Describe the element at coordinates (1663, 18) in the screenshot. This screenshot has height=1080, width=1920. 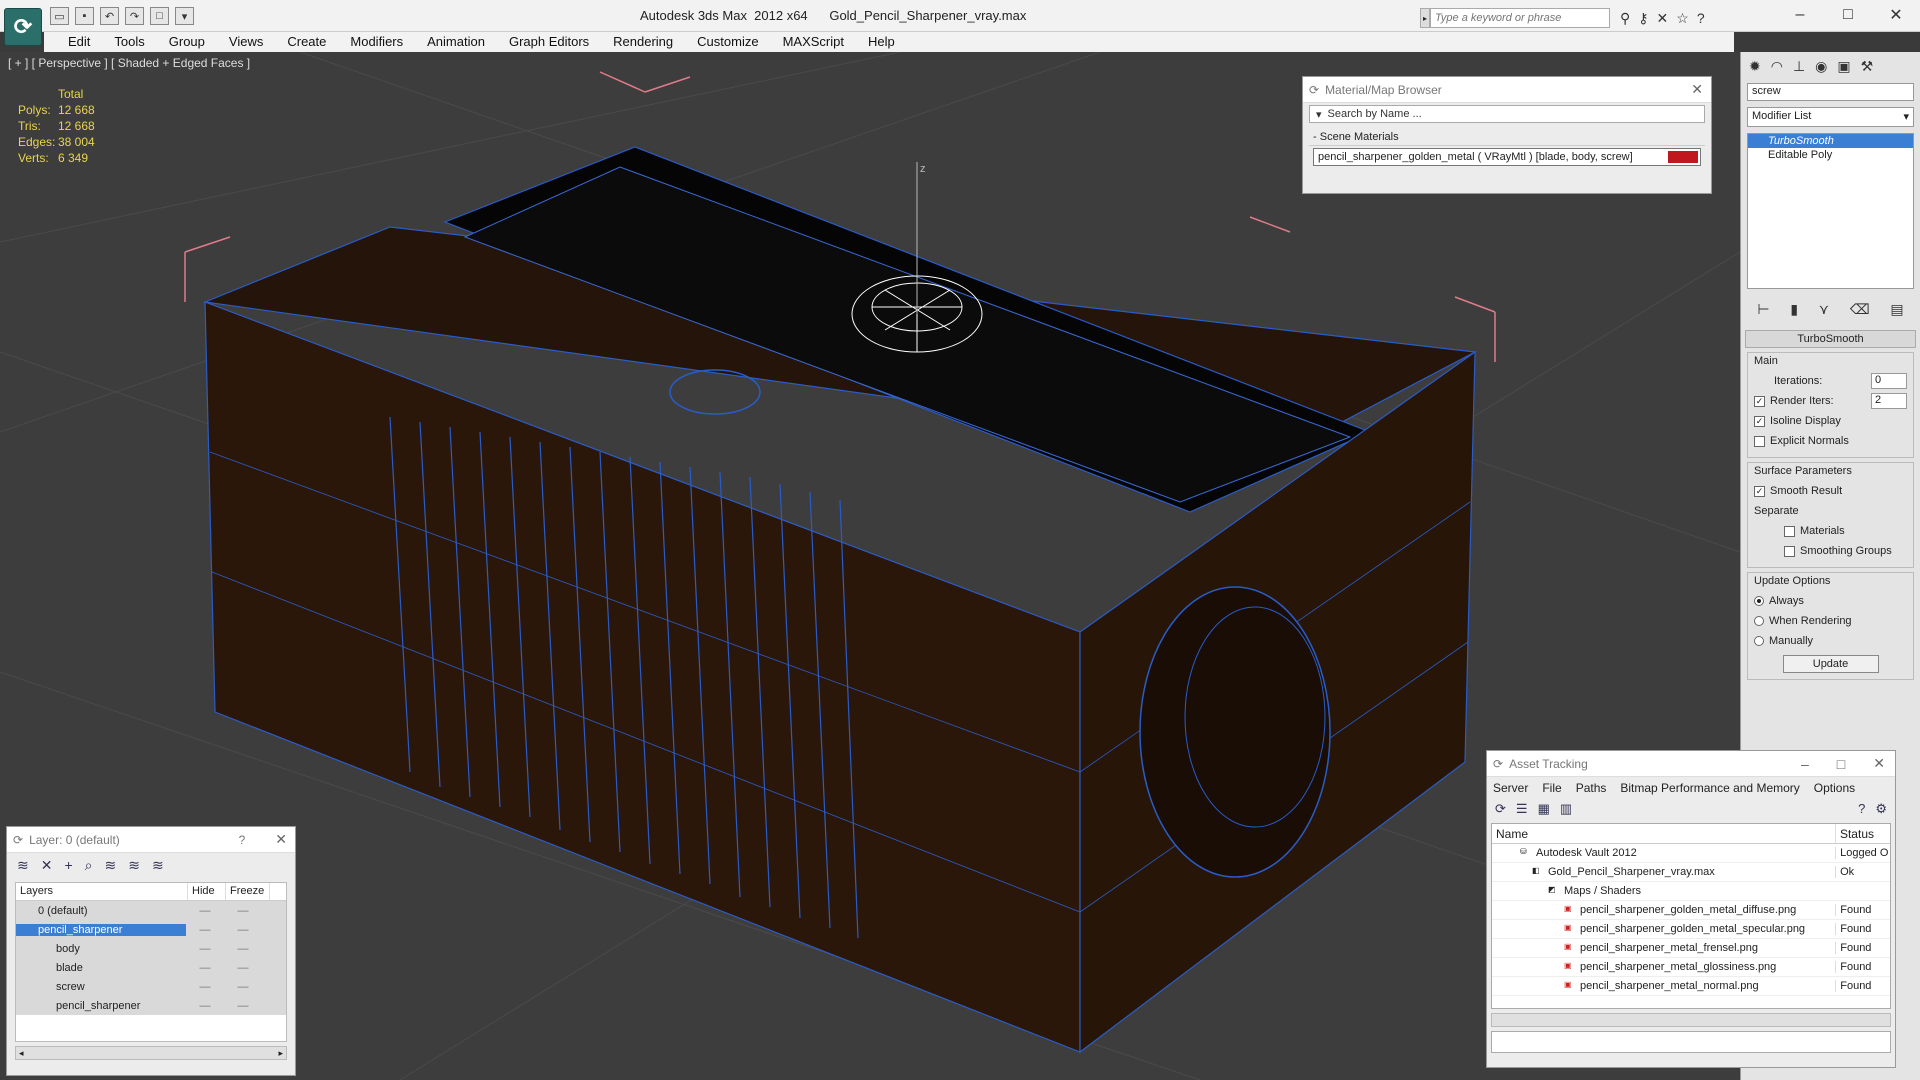
I see `exchange-icon: ✕` at that location.